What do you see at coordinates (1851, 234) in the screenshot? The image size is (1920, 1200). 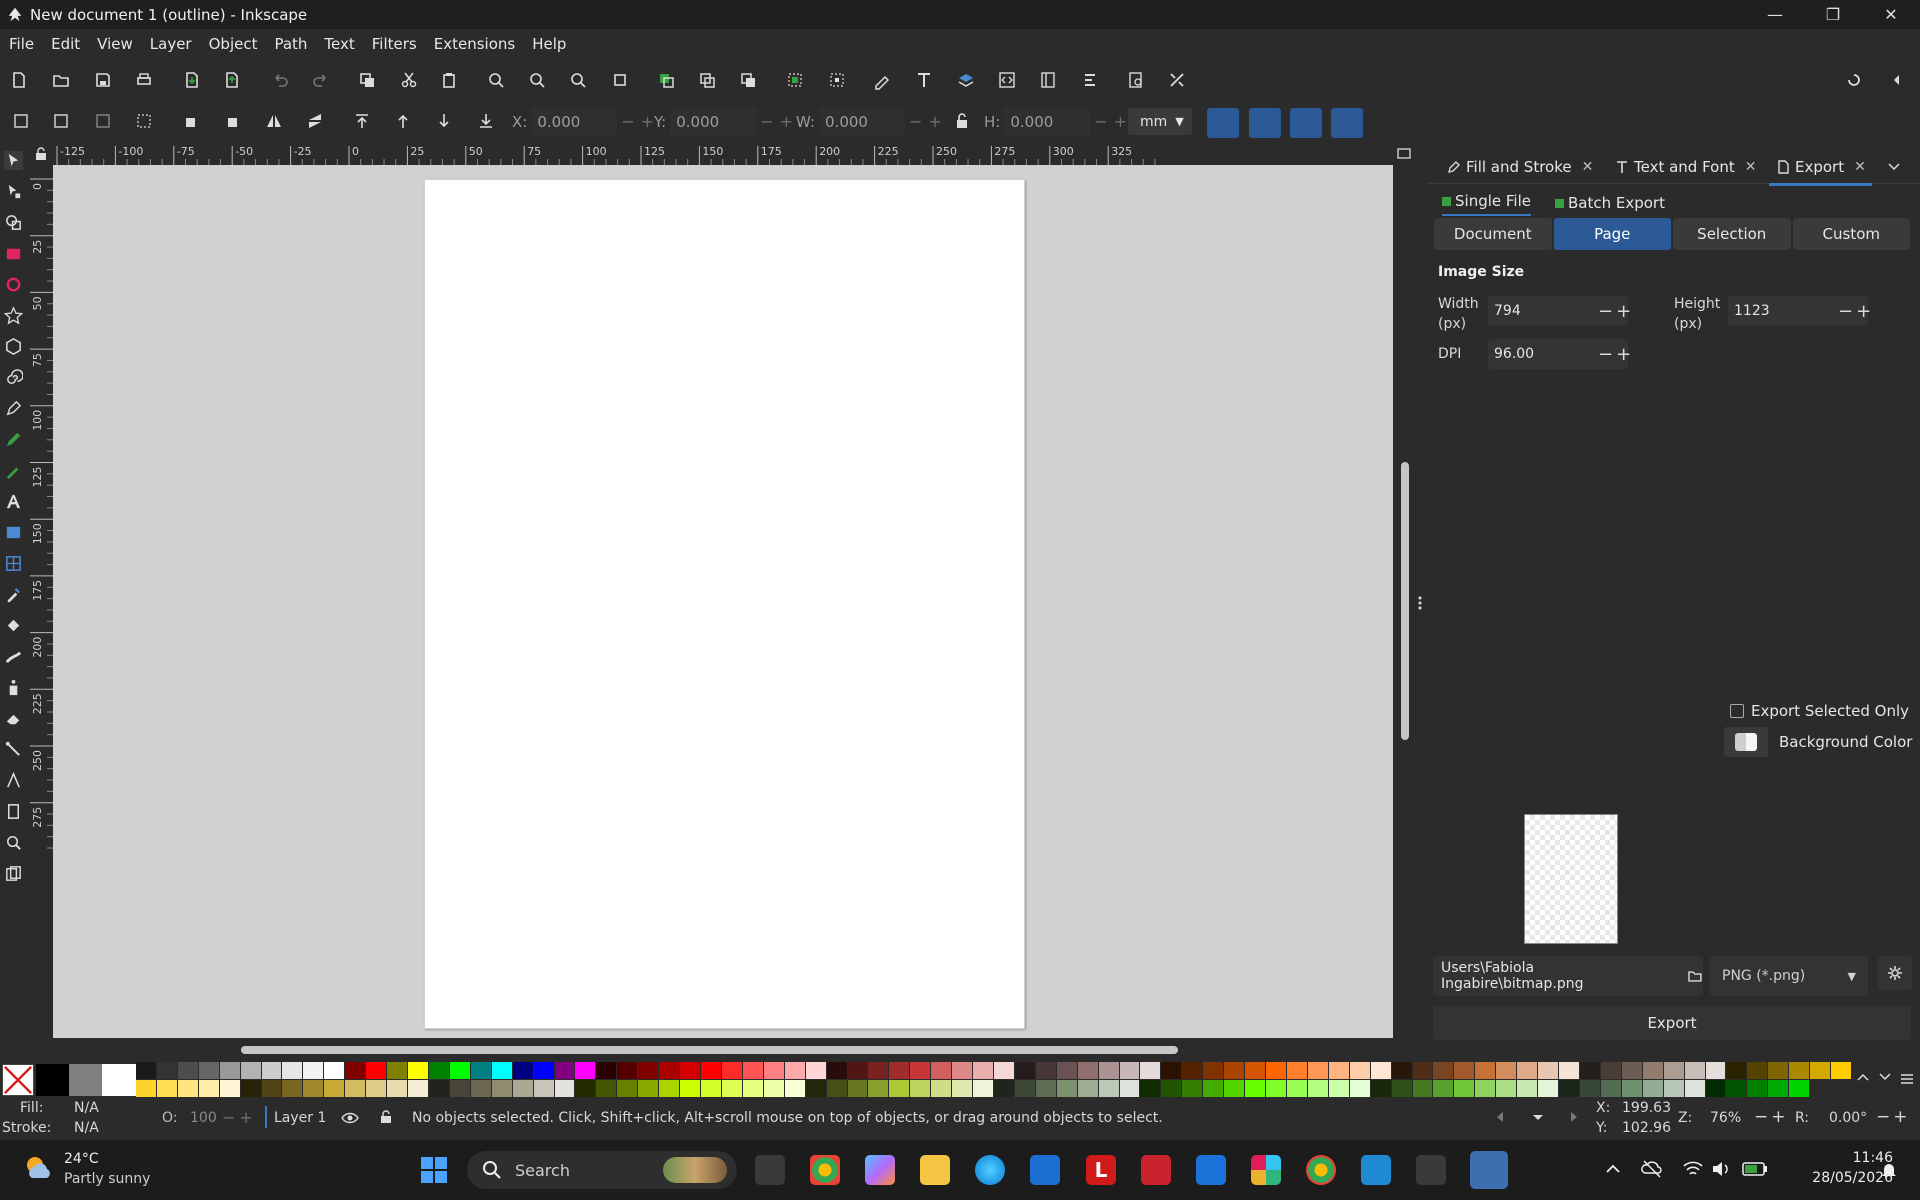 I see `area-custom-button: Custom` at bounding box center [1851, 234].